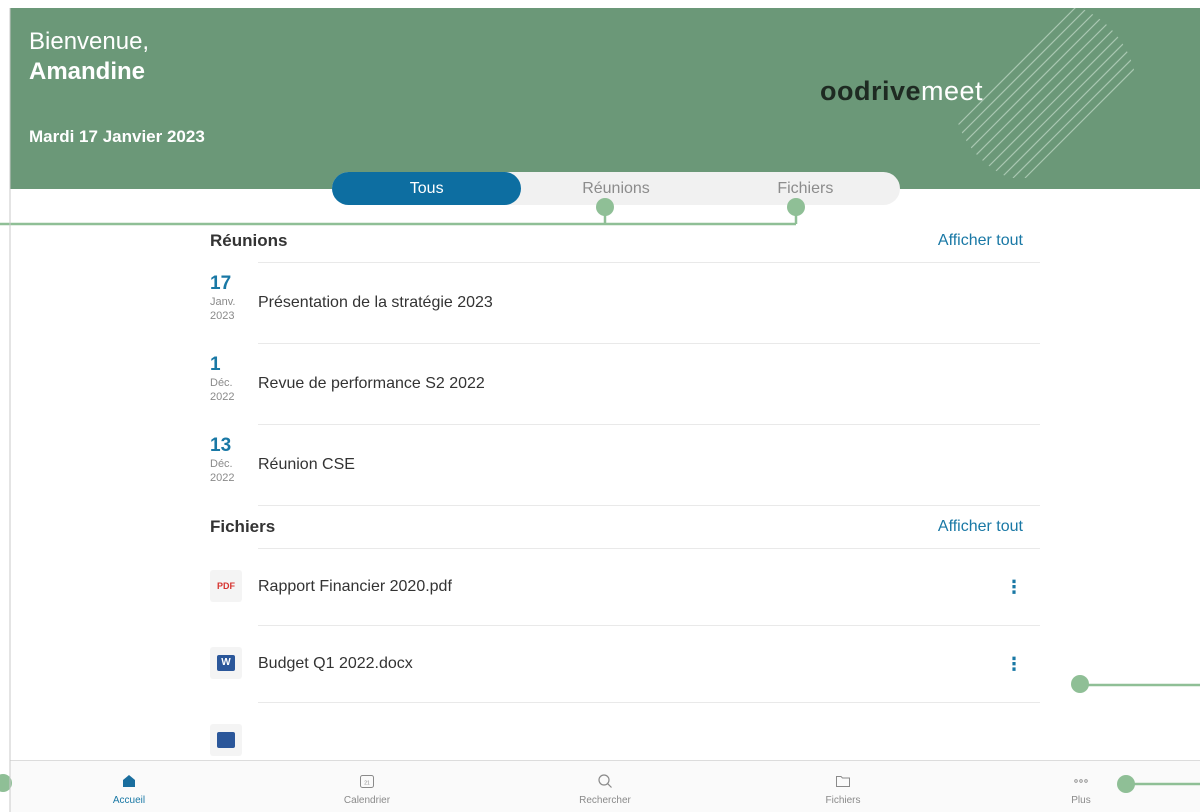 The height and width of the screenshot is (812, 1200). What do you see at coordinates (222, 316) in the screenshot?
I see `meeting-year: 2023` at bounding box center [222, 316].